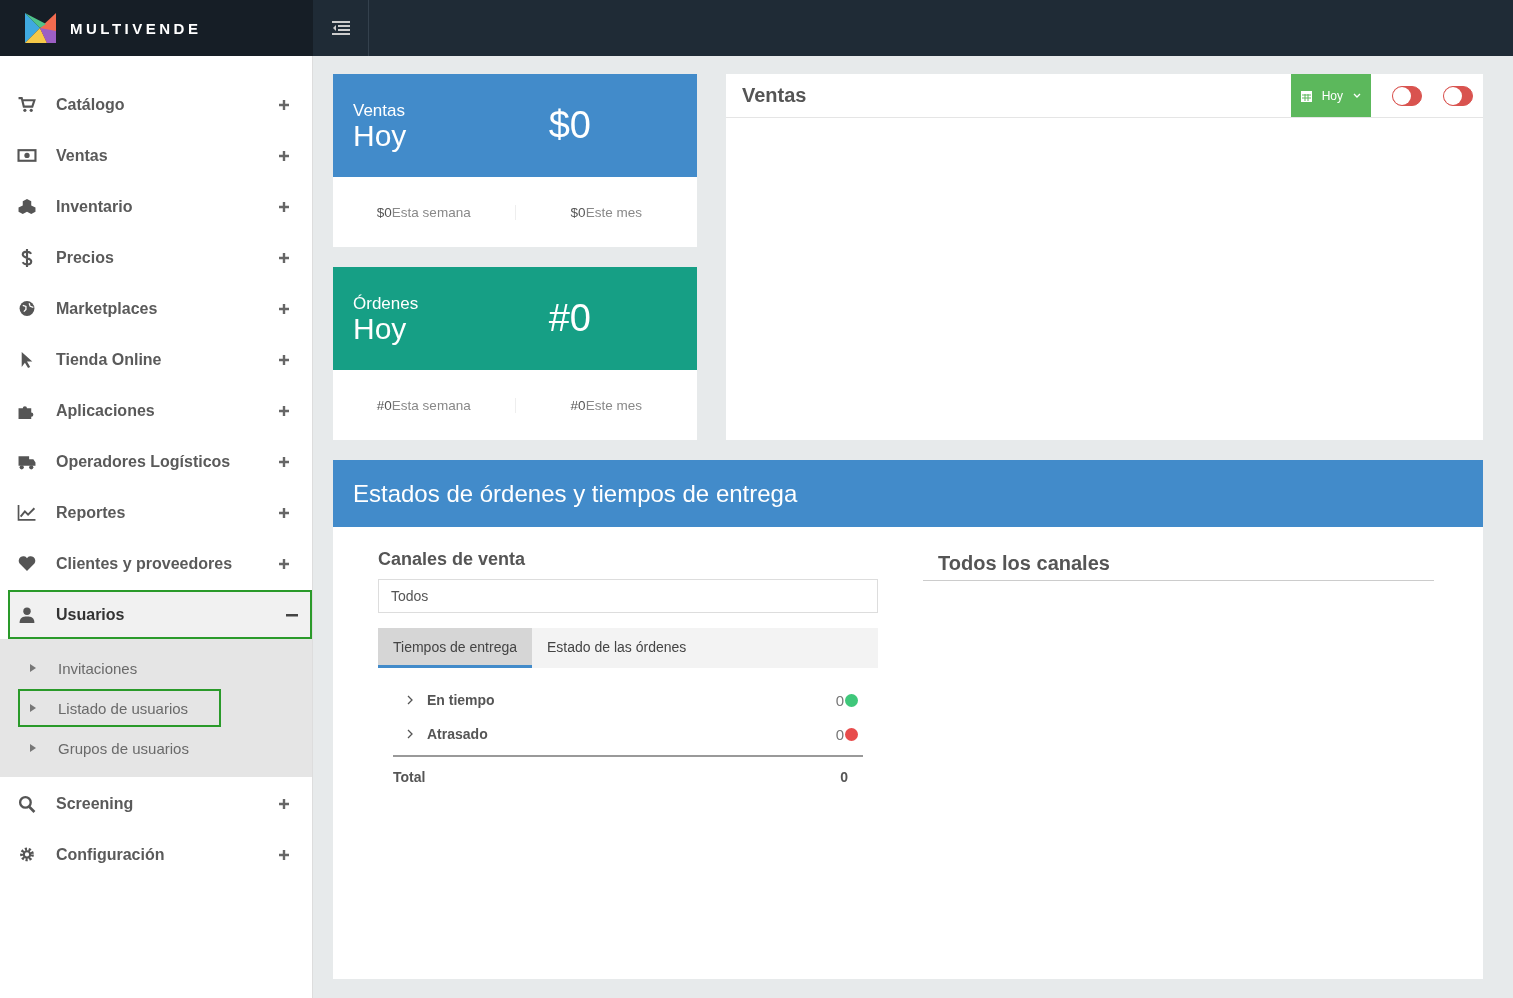 This screenshot has height=998, width=1513. I want to click on banknote-icon, so click(27, 155).